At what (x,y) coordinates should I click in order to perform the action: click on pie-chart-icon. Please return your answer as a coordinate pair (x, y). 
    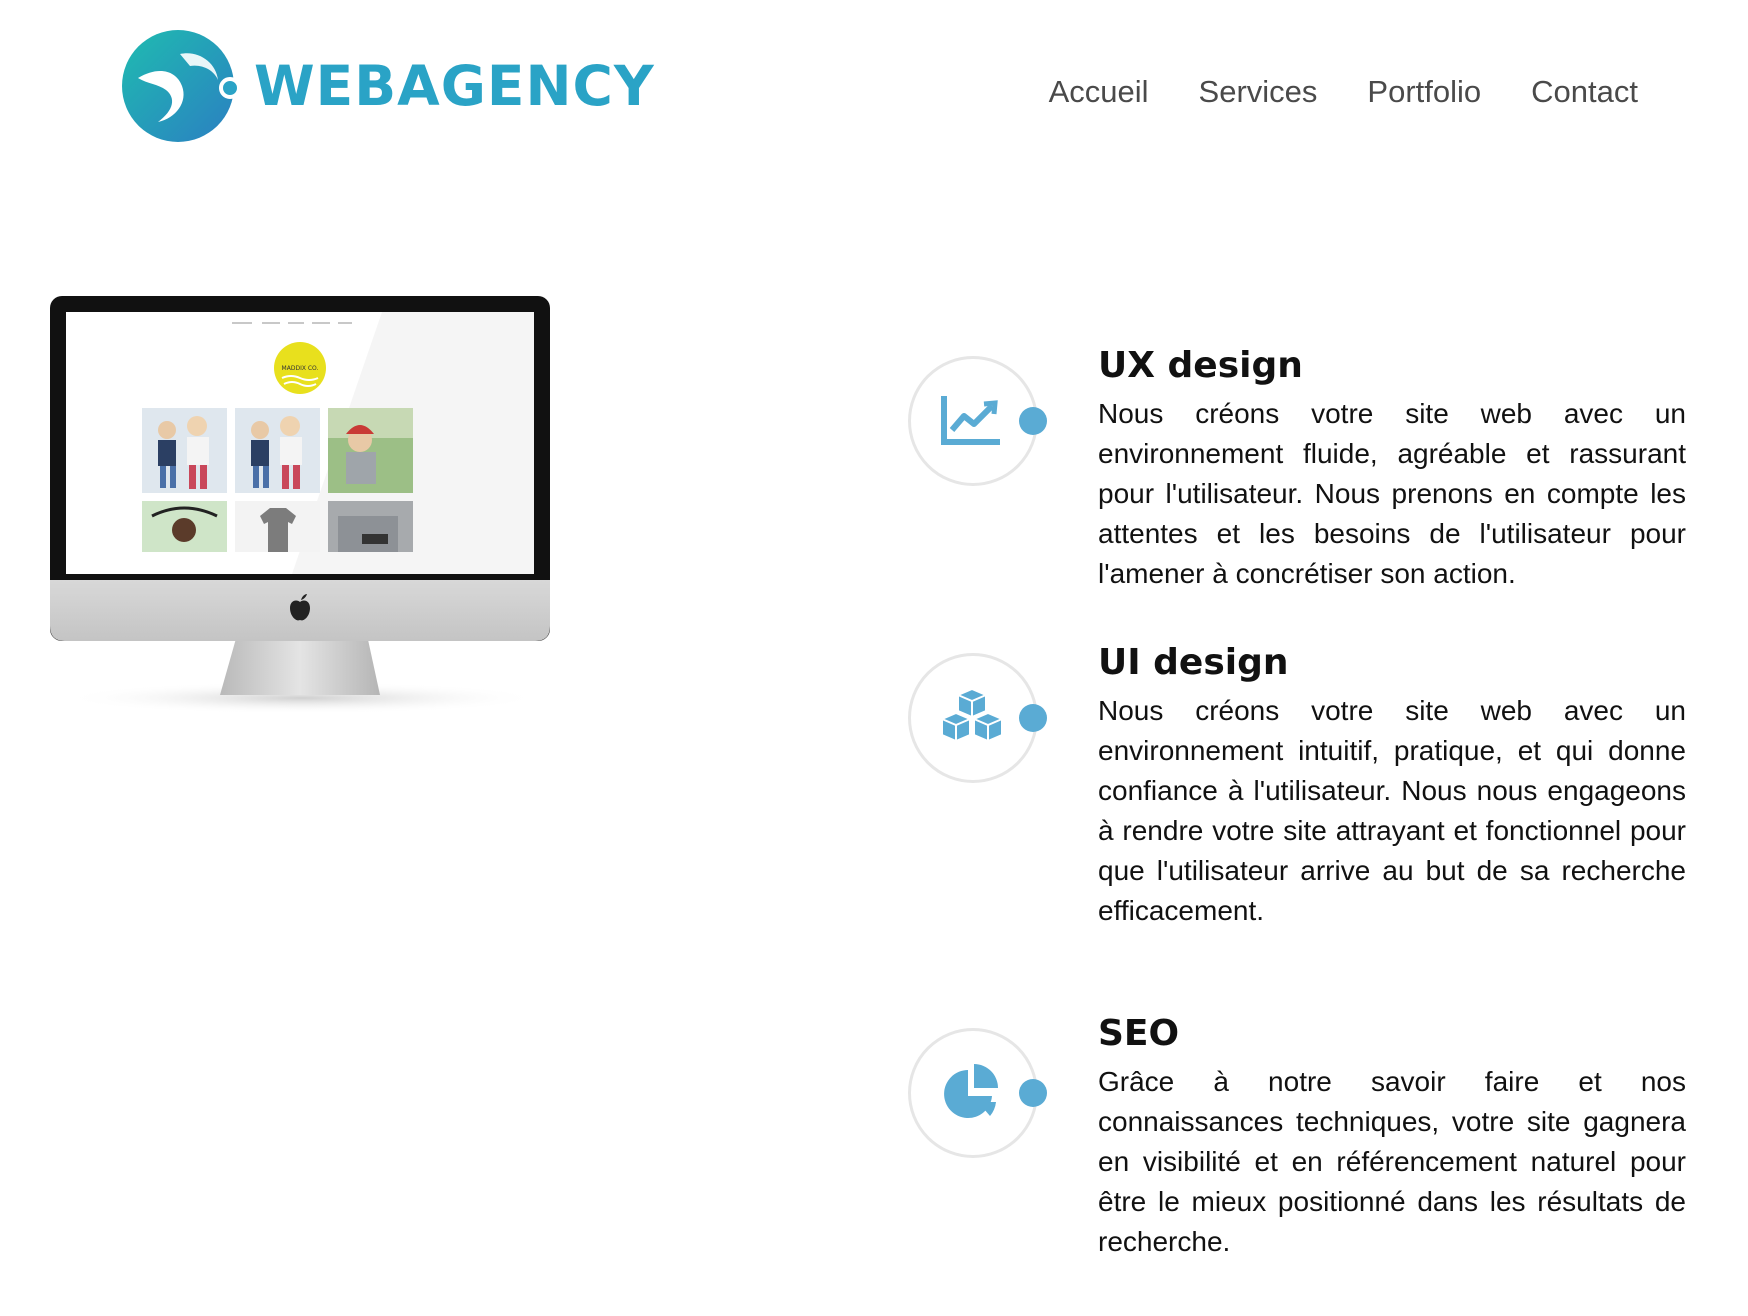
    Looking at the image, I should click on (971, 1091).